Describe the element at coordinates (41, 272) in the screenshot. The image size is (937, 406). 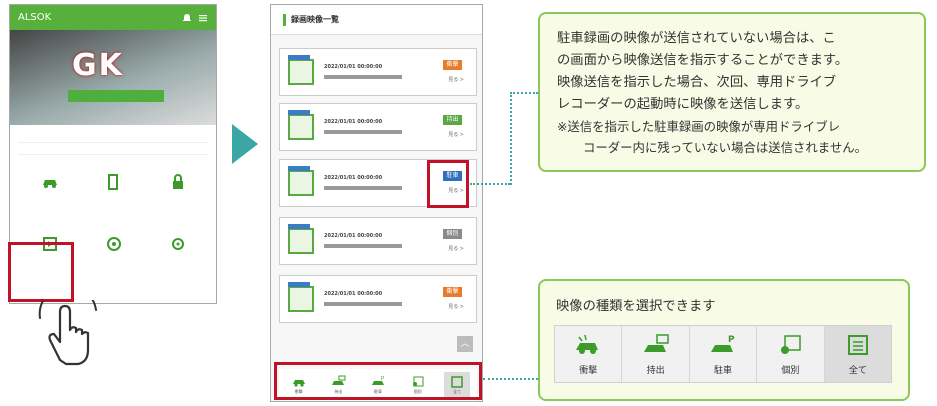
I see `highlight-video-list-item` at that location.